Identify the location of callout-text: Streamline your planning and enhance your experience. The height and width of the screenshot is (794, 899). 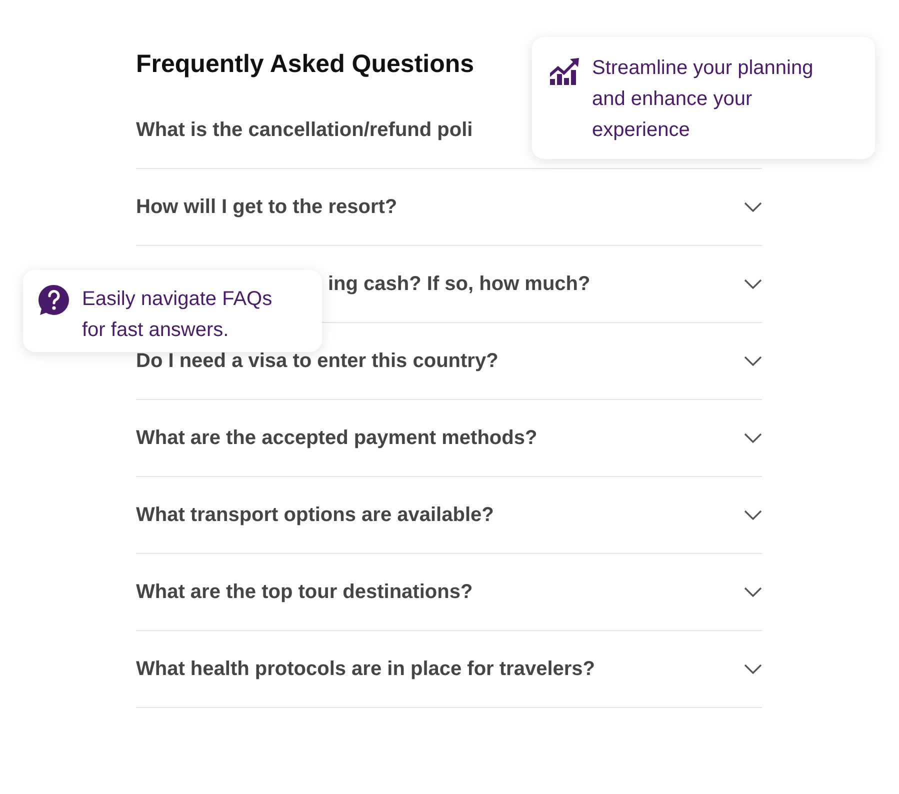
(703, 99).